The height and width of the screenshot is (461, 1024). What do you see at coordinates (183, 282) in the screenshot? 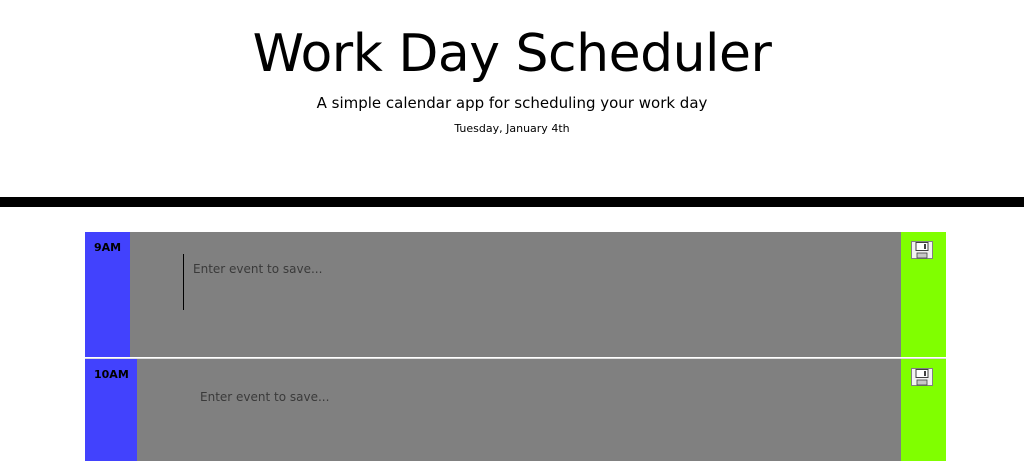
I see `text-cursor` at bounding box center [183, 282].